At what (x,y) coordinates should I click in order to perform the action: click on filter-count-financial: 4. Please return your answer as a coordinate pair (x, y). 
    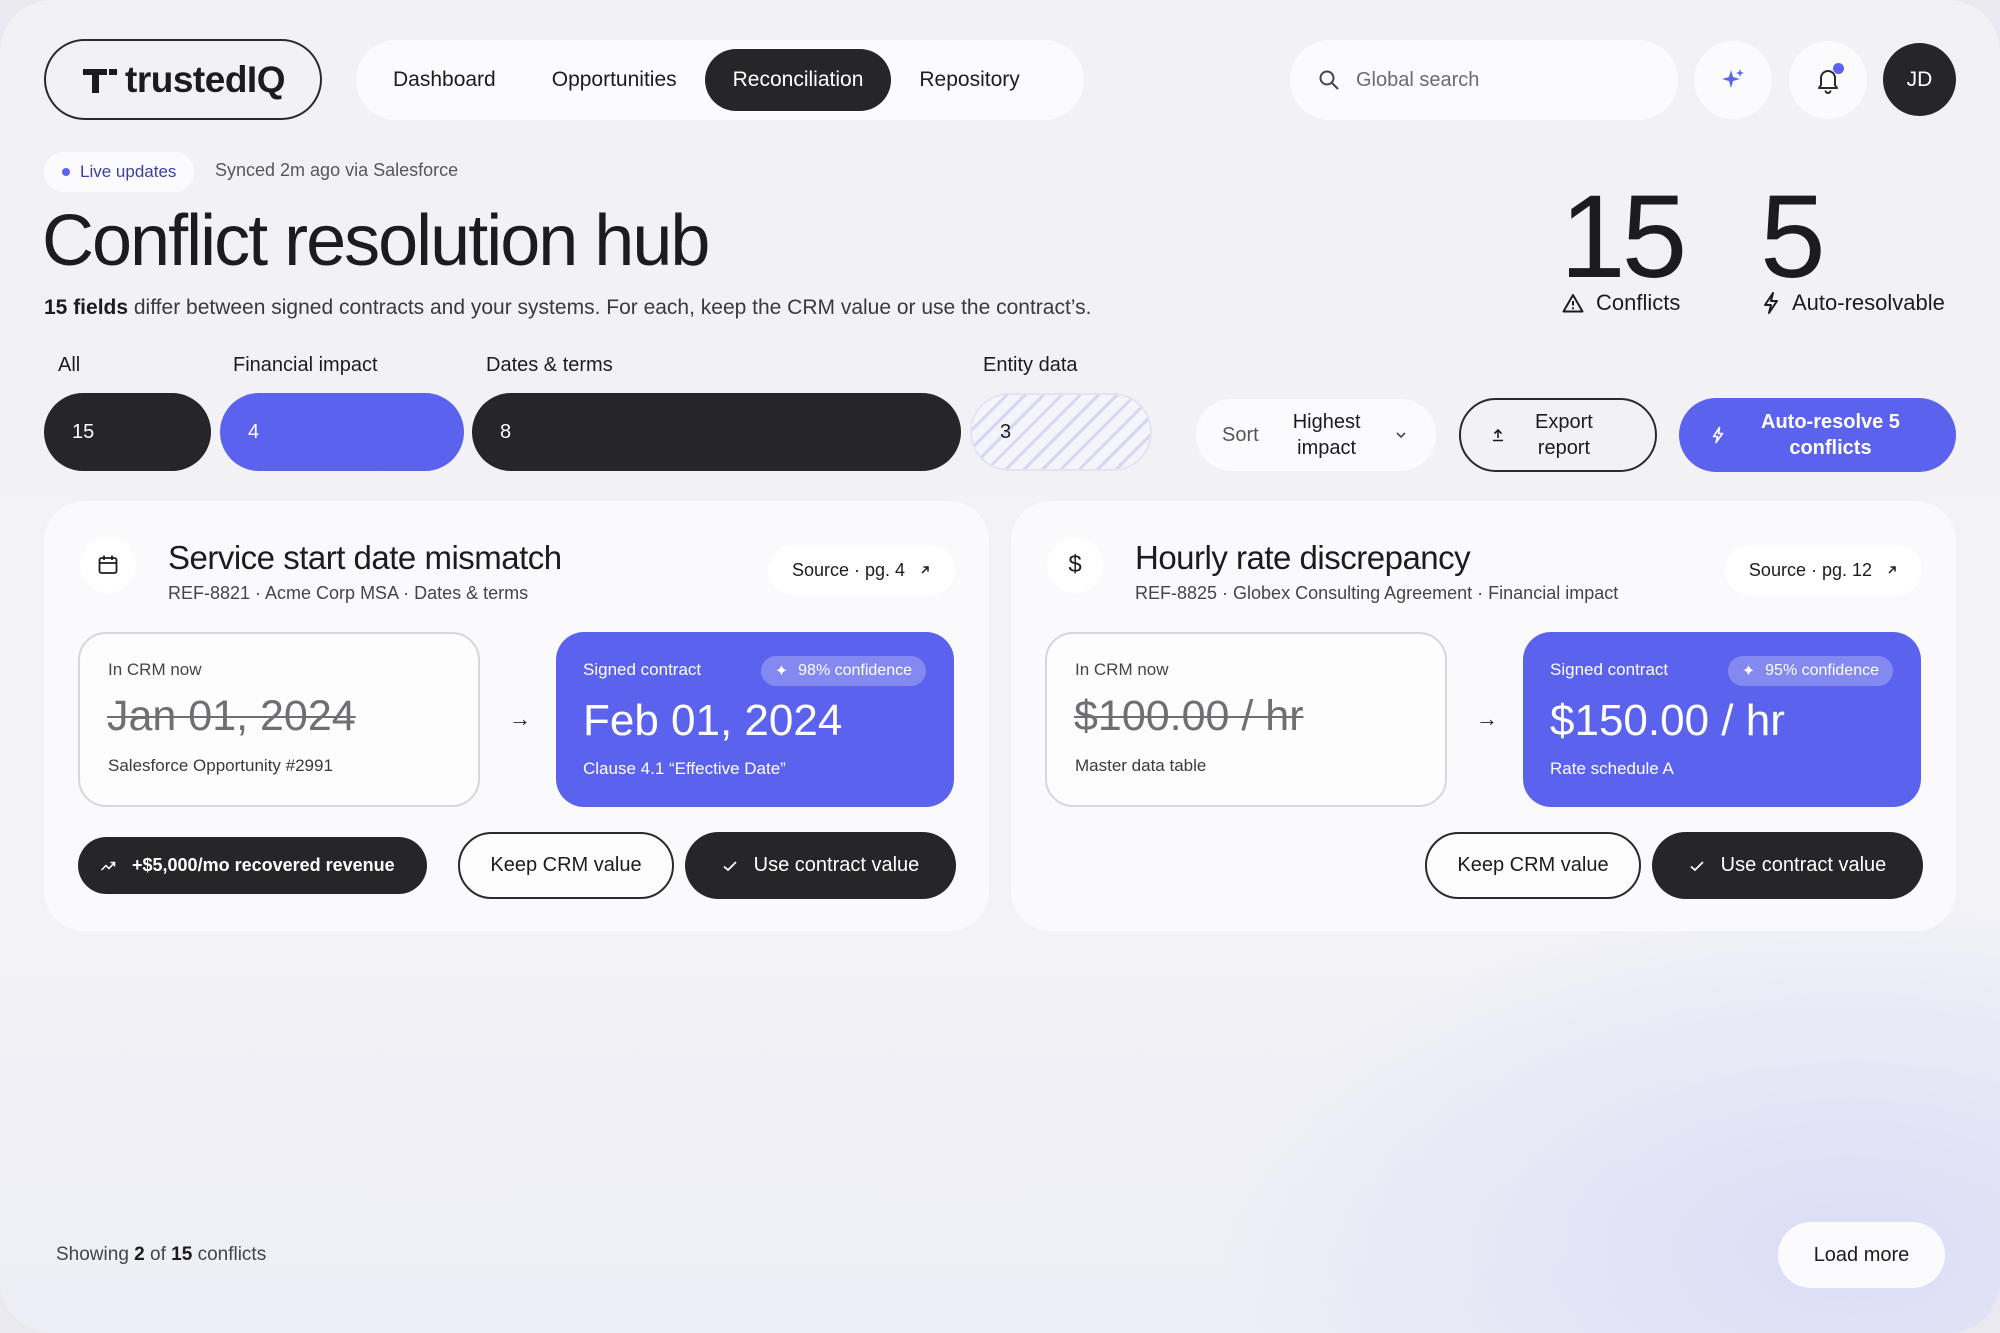
    Looking at the image, I should click on (254, 431).